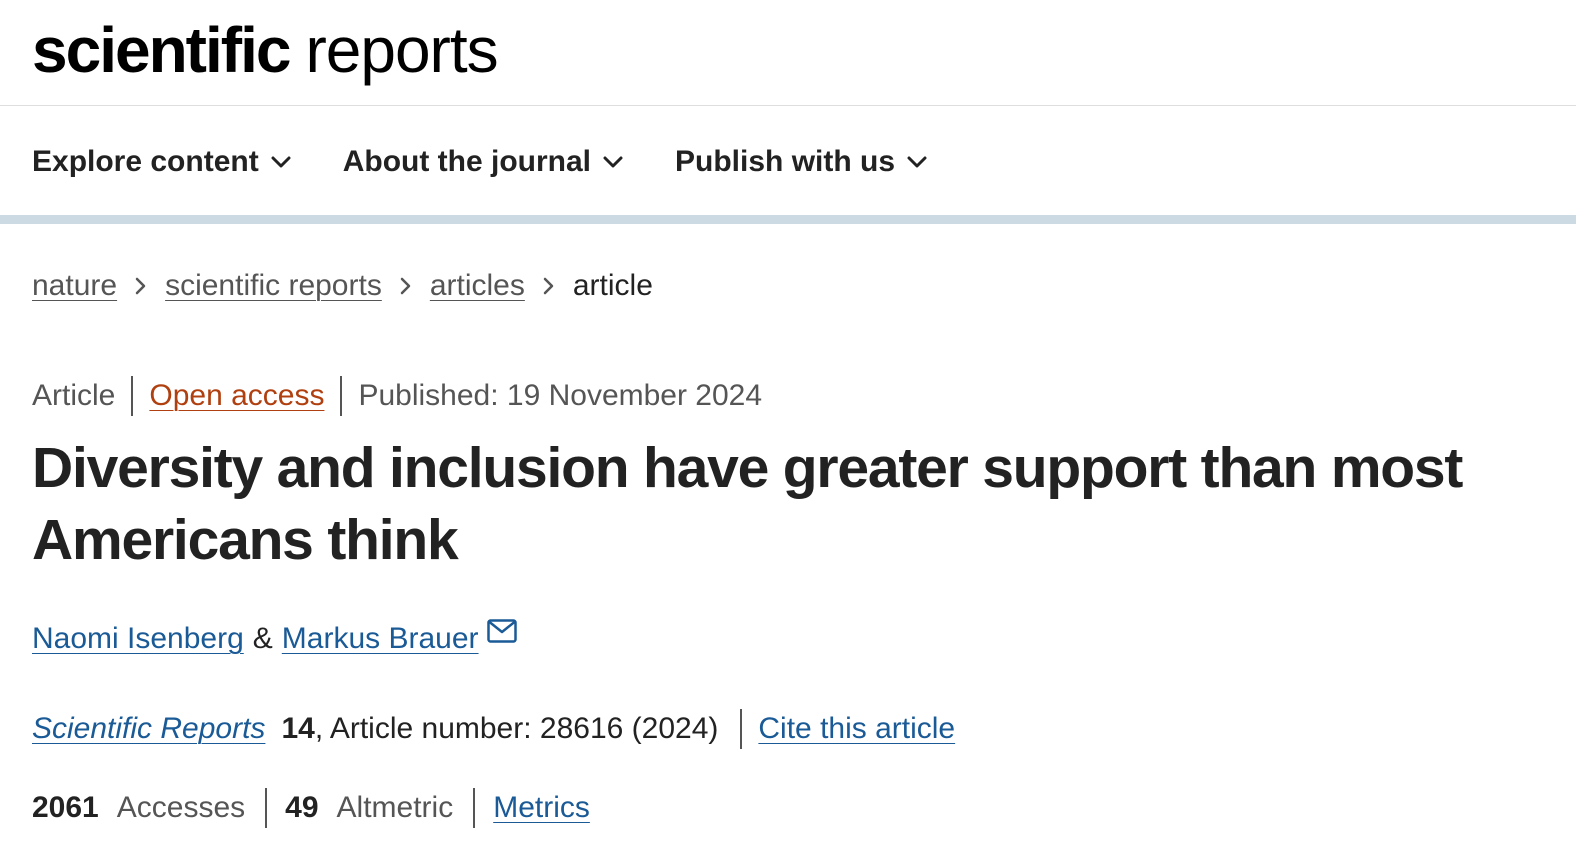  I want to click on nav-explore-content: Explore content, so click(161, 162).